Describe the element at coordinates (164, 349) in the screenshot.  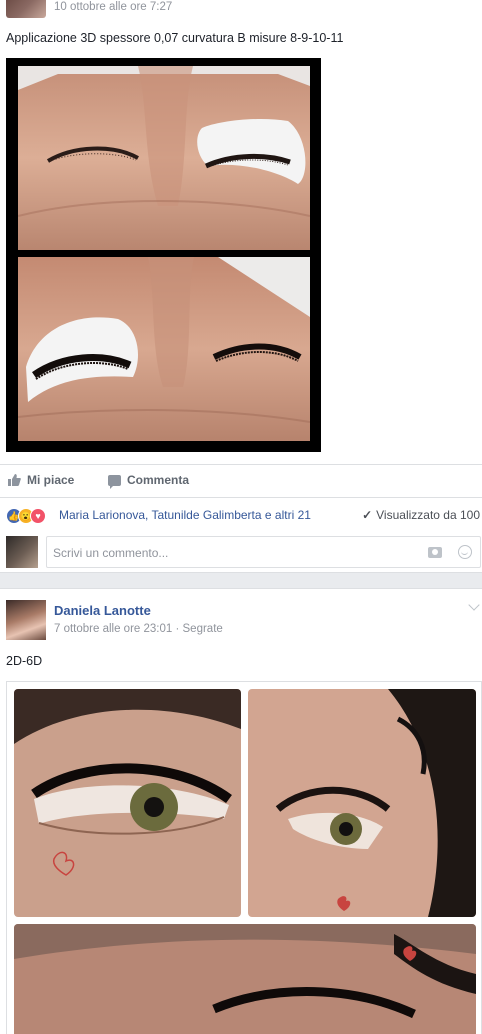
I see `lash-photo-after` at that location.